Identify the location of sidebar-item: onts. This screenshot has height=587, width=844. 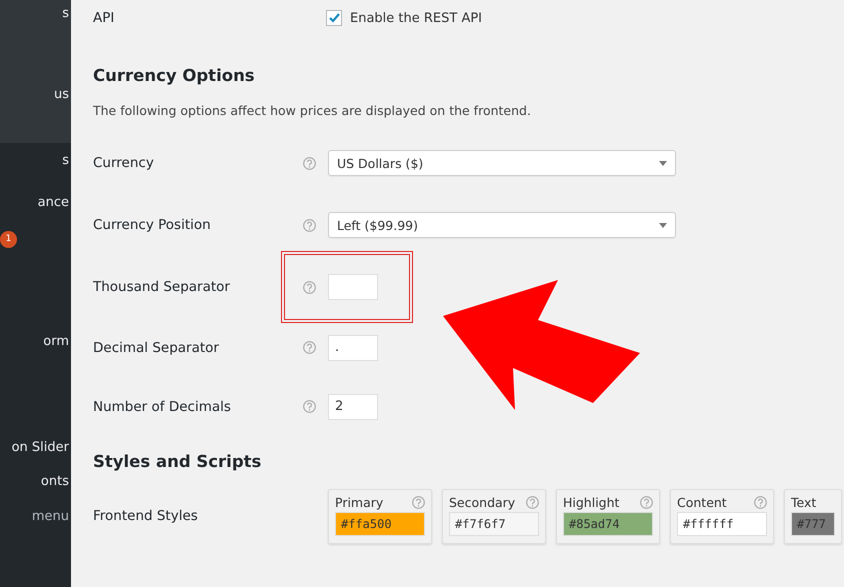
(35, 481).